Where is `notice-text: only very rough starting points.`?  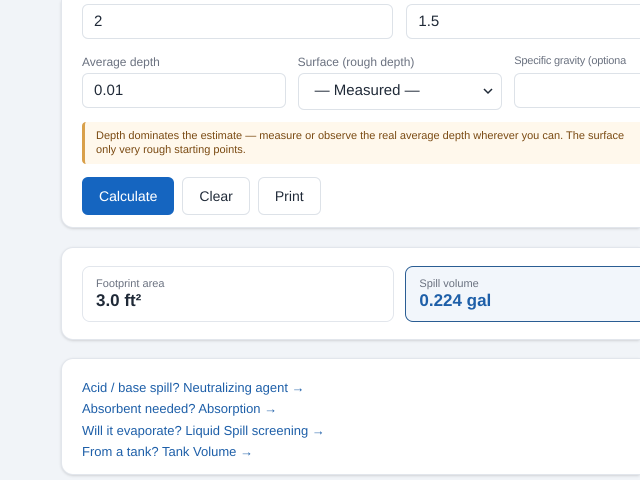 notice-text: only very rough starting points. is located at coordinates (171, 150).